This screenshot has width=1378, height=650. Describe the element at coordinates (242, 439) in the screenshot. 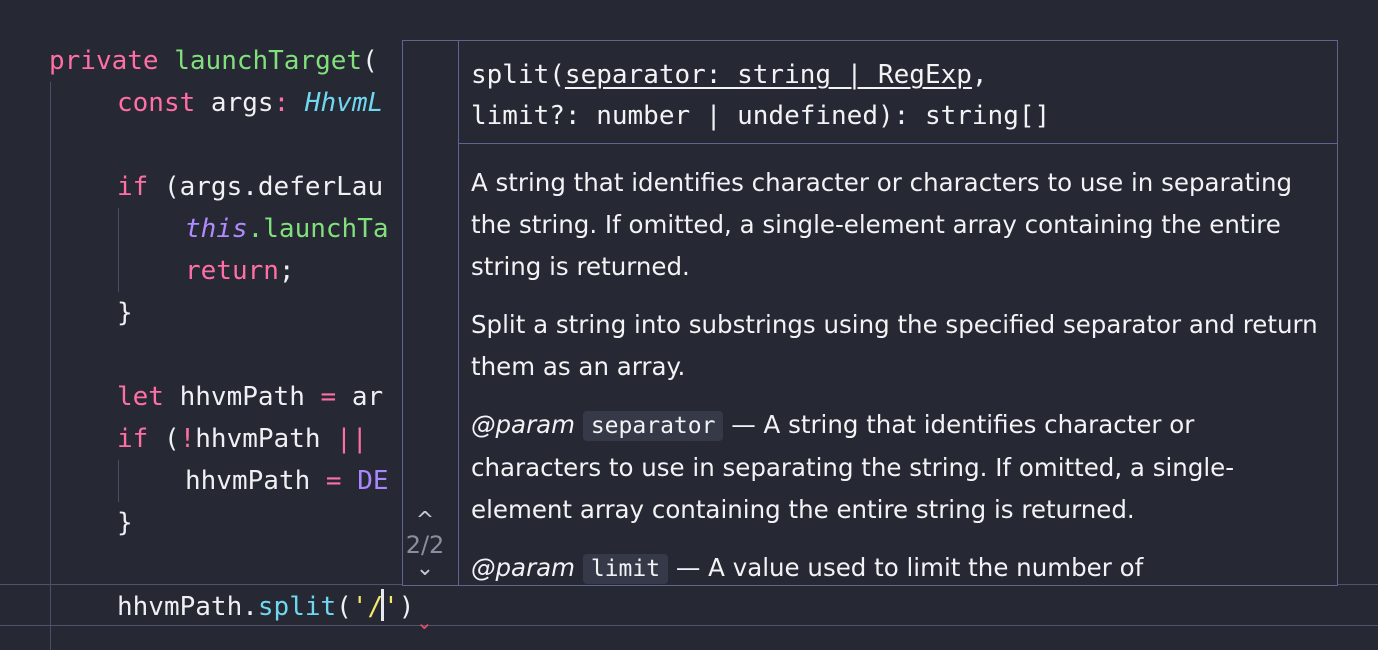

I see `code-line-10: if (!hhvmPath ||` at that location.